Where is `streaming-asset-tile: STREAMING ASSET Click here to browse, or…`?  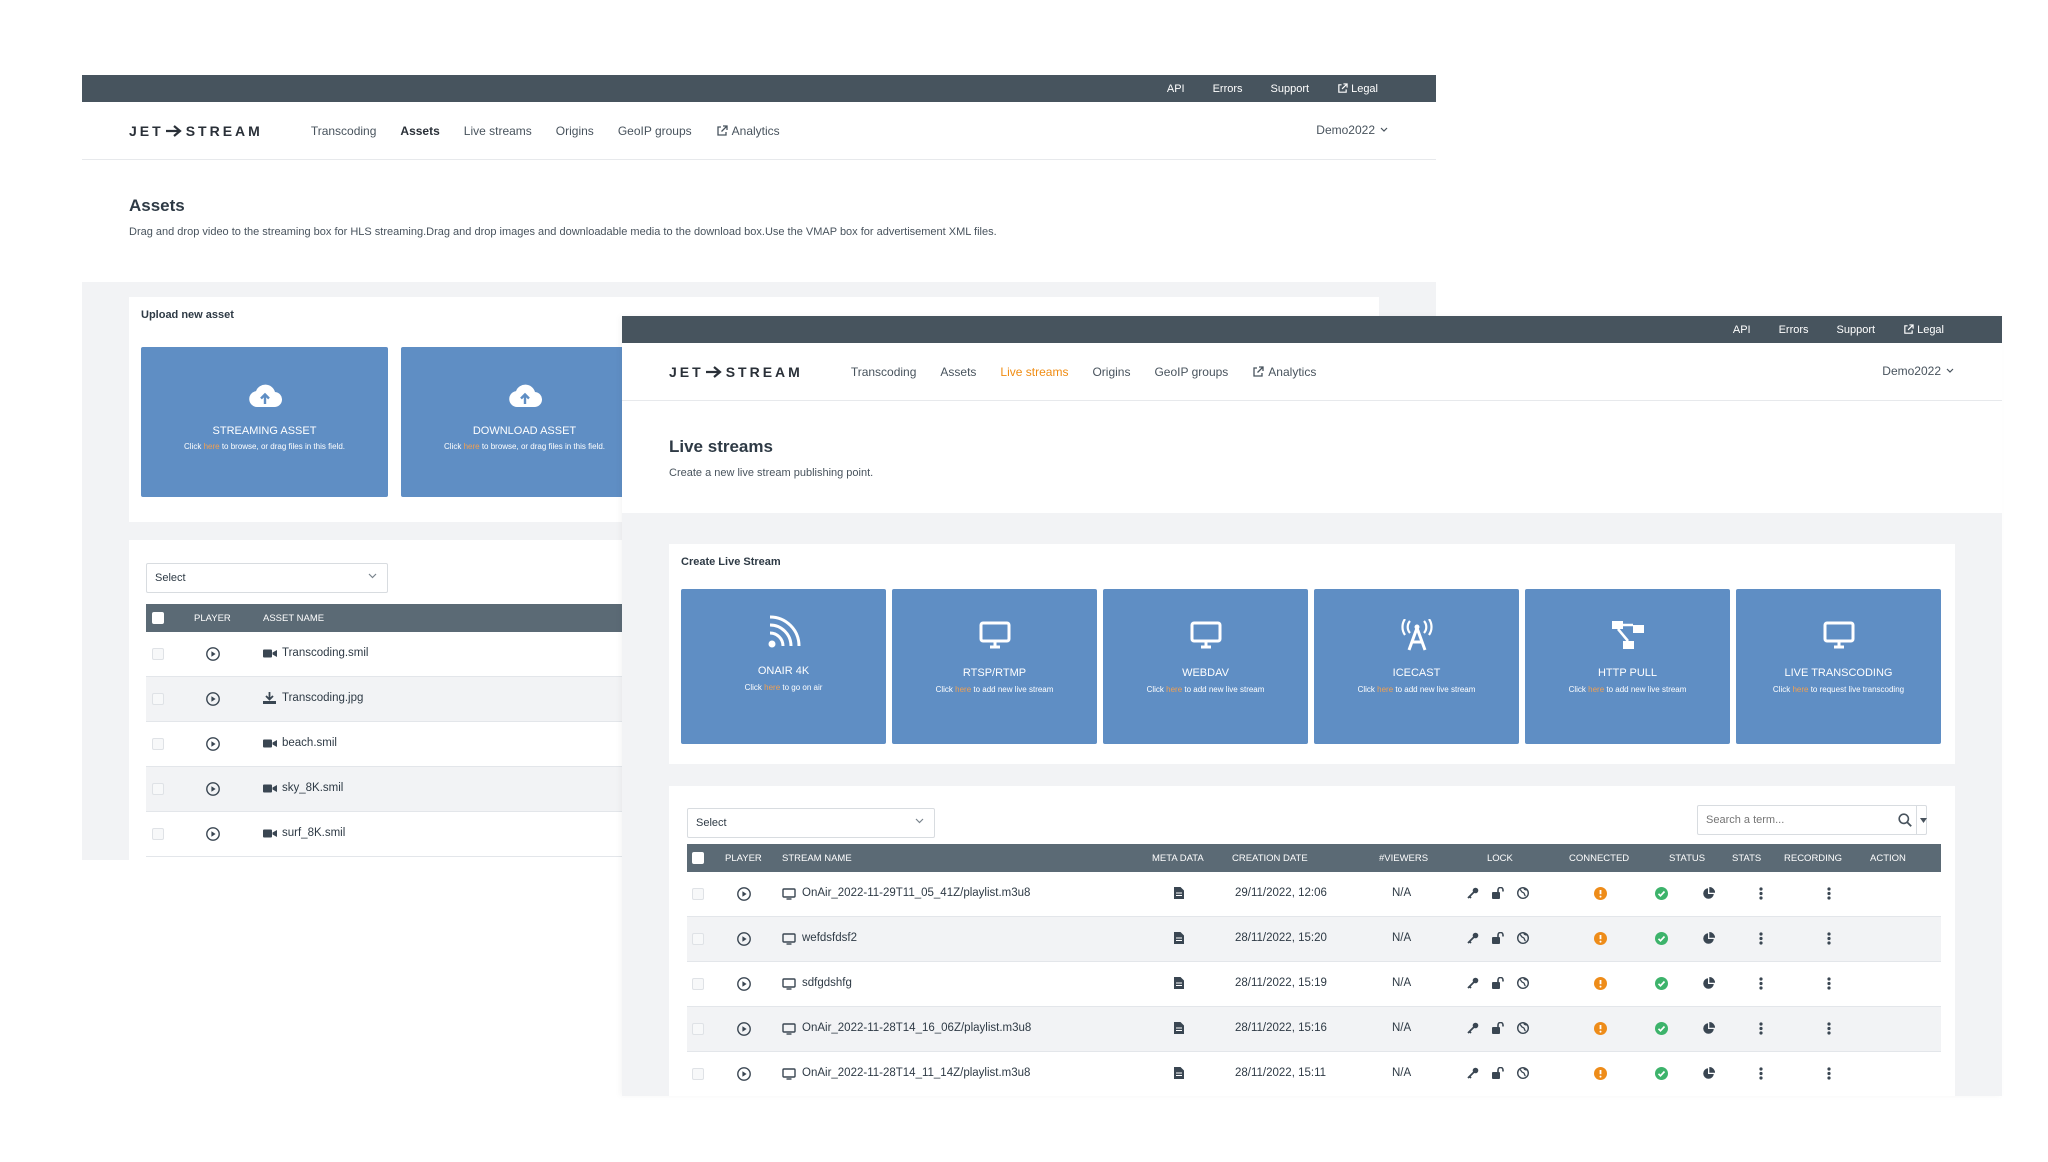 streaming-asset-tile: STREAMING ASSET Click here to browse, or… is located at coordinates (264, 422).